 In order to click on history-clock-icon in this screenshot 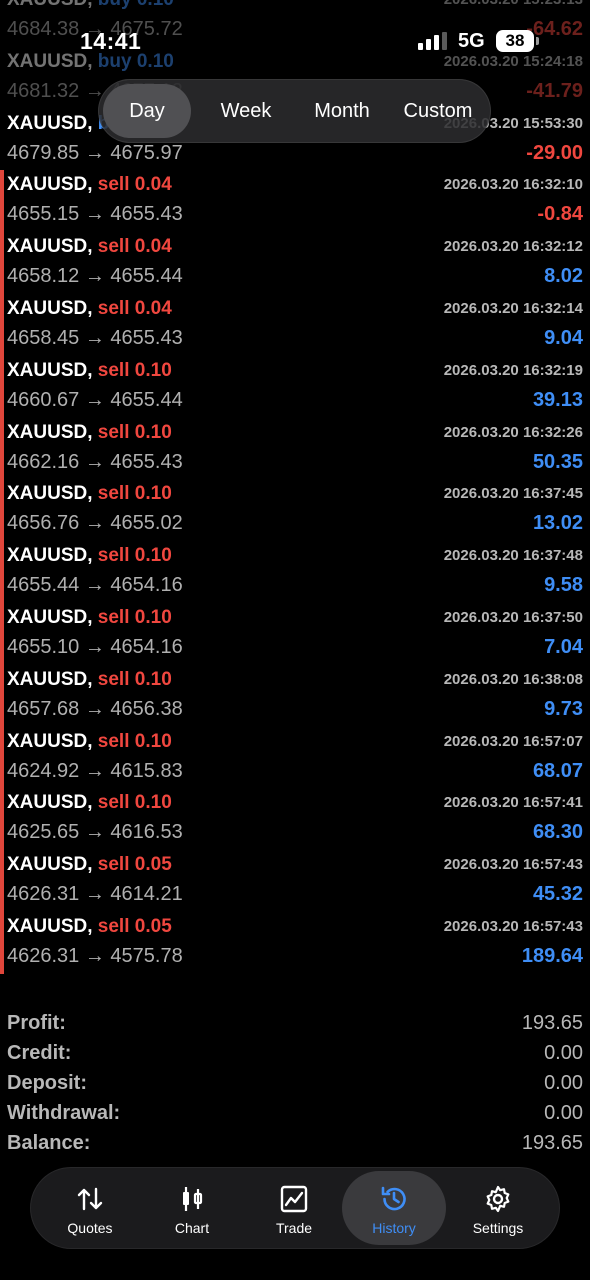, I will do `click(393, 1198)`.